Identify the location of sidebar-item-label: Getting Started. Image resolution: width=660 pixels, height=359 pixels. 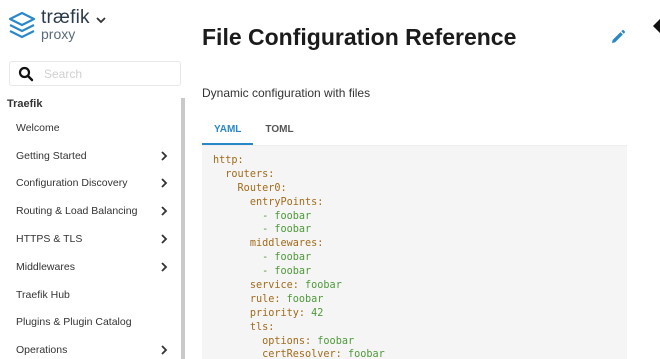
(51, 155).